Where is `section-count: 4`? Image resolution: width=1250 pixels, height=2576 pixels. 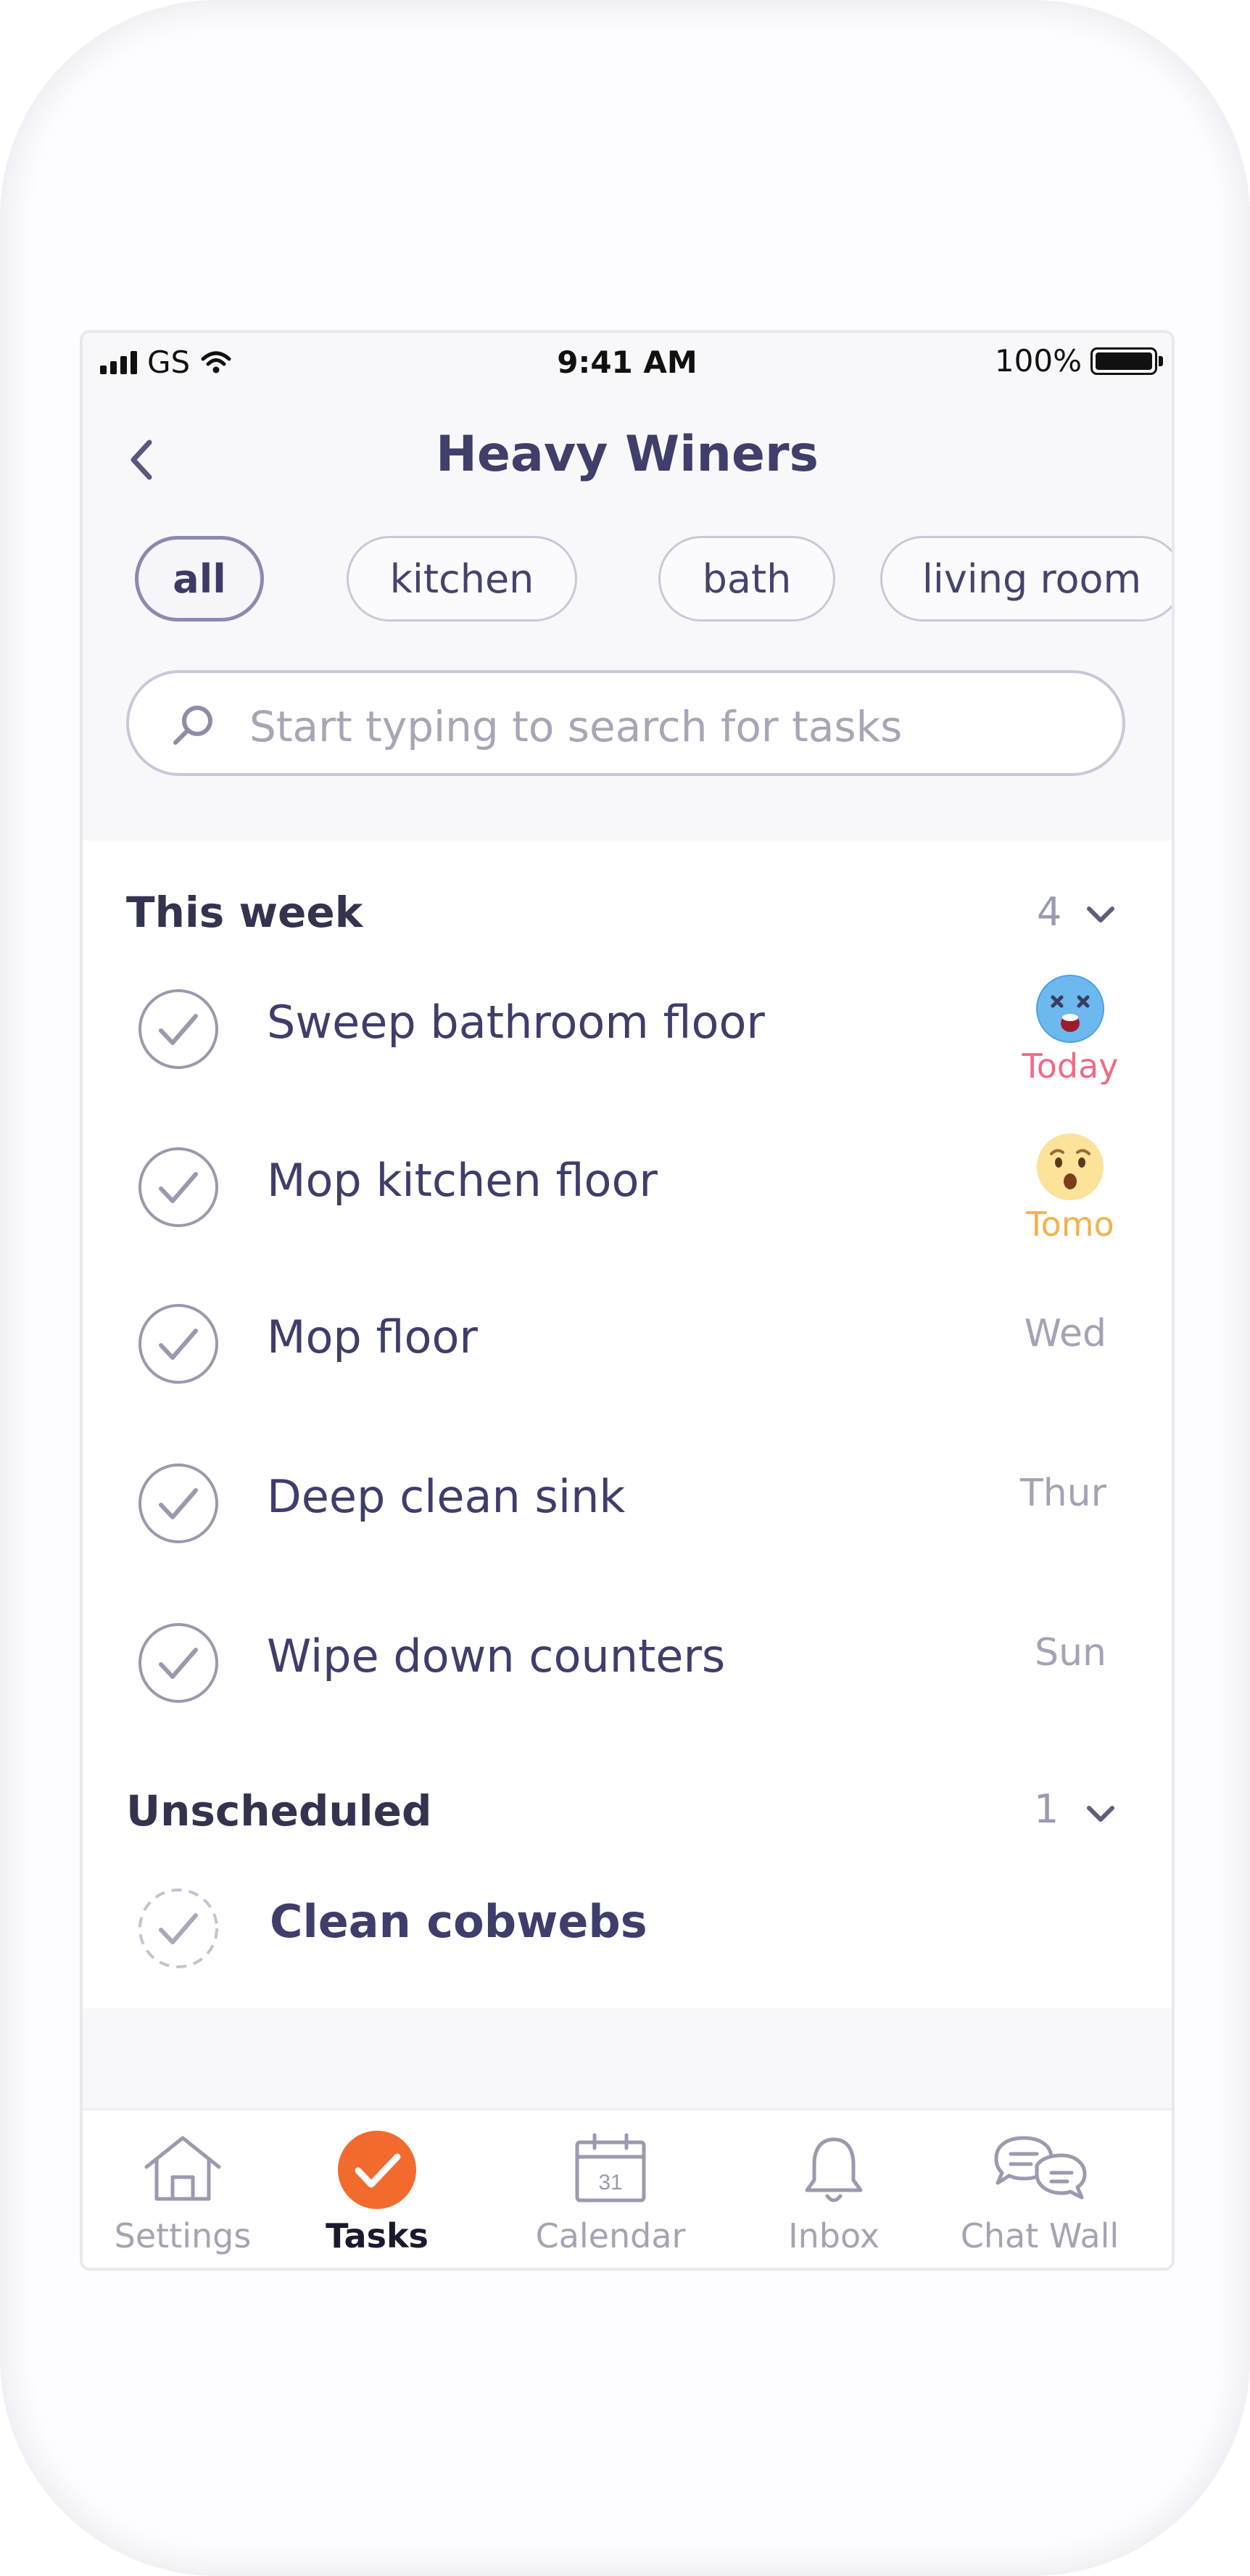 section-count: 4 is located at coordinates (1049, 912).